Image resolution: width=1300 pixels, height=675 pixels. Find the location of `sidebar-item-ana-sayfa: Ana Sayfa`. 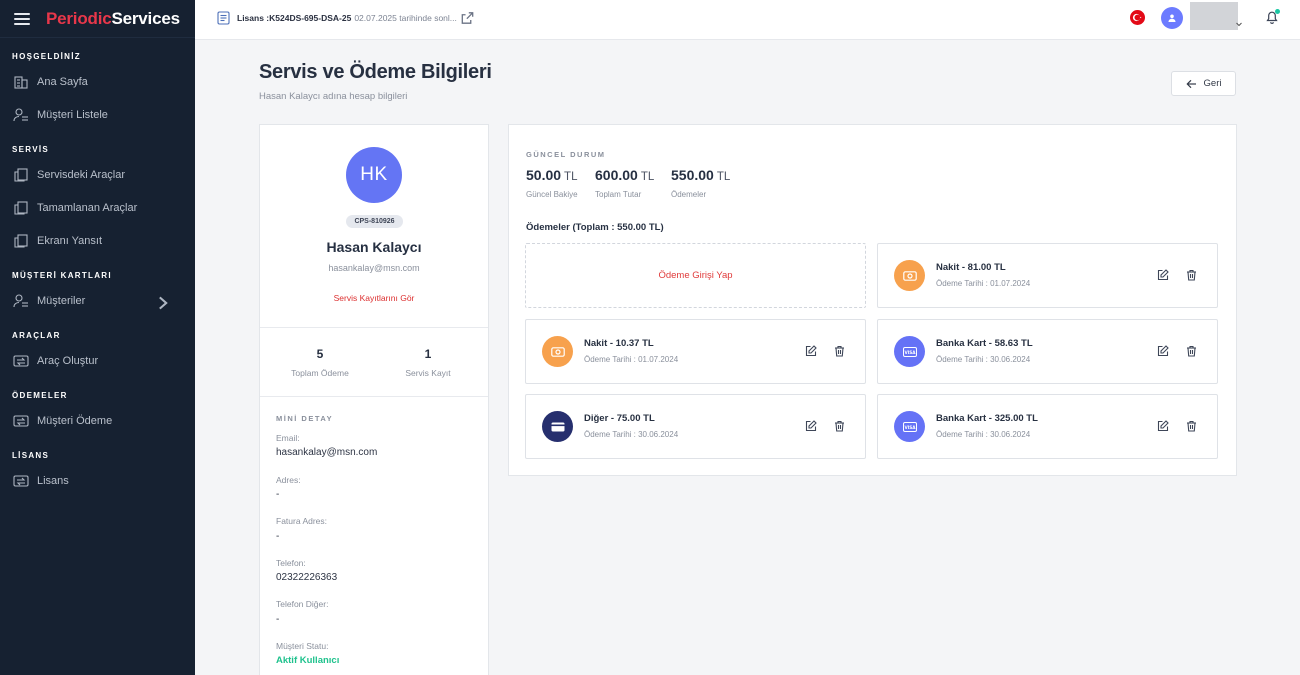

sidebar-item-ana-sayfa: Ana Sayfa is located at coordinates (97, 81).